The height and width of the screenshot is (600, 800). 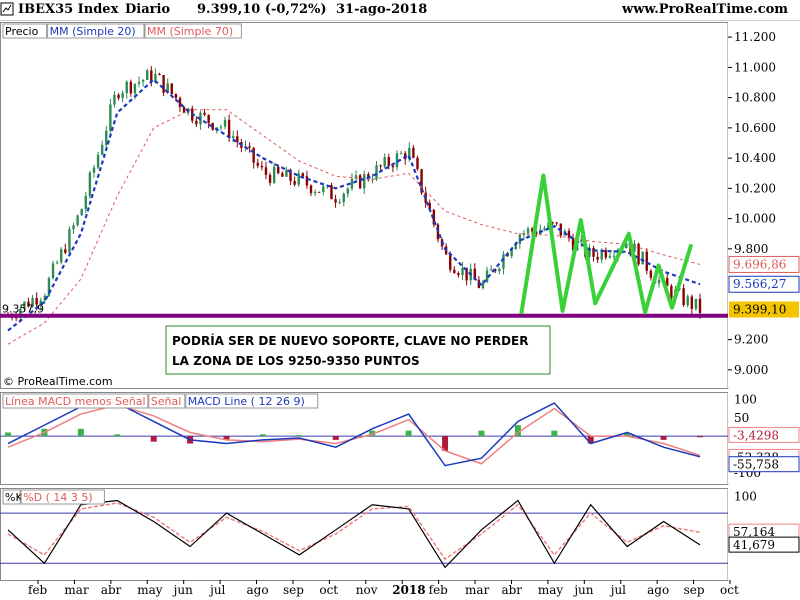 I want to click on stoch-legend-item: %K, so click(x=14, y=497).